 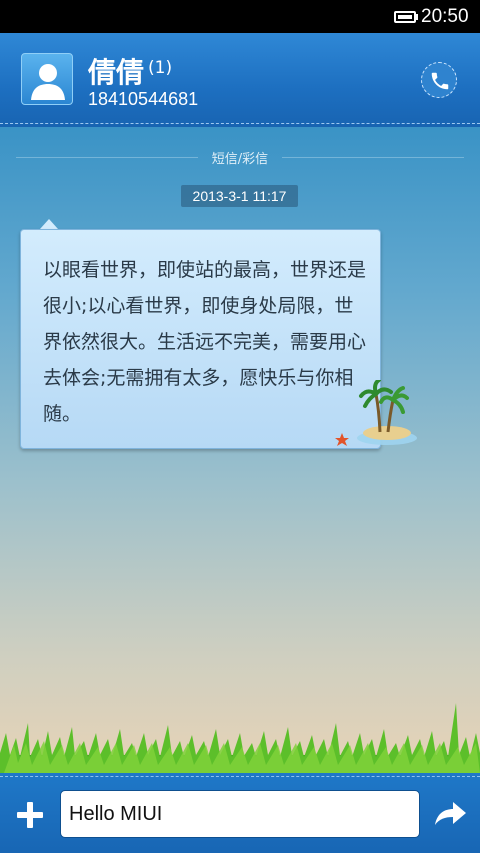 I want to click on contact-phone-number: 18410544681, so click(x=143, y=99).